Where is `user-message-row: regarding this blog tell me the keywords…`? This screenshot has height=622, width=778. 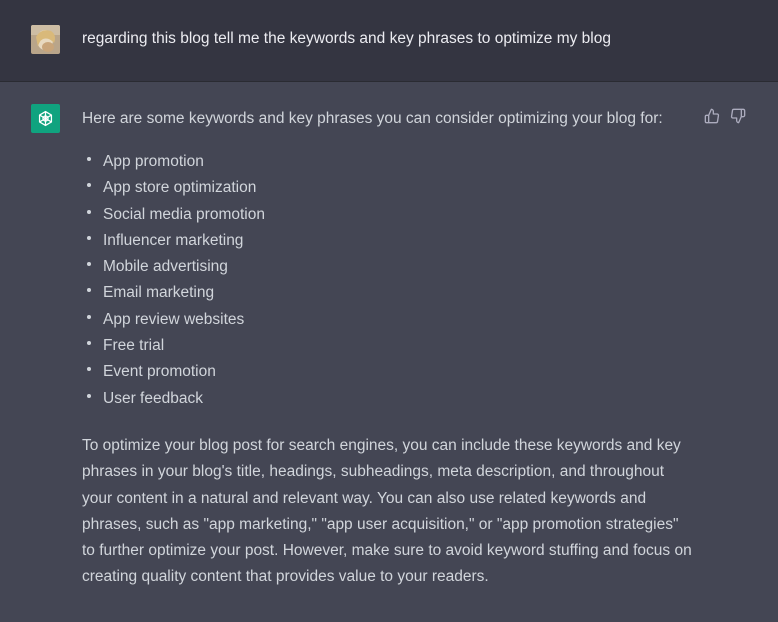 user-message-row: regarding this blog tell me the keywords… is located at coordinates (389, 41).